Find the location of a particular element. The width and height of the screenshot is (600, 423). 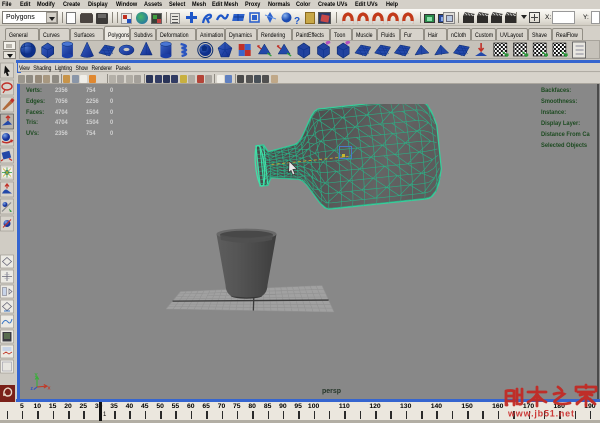

svg-text: z is located at coordinates (32, 389).